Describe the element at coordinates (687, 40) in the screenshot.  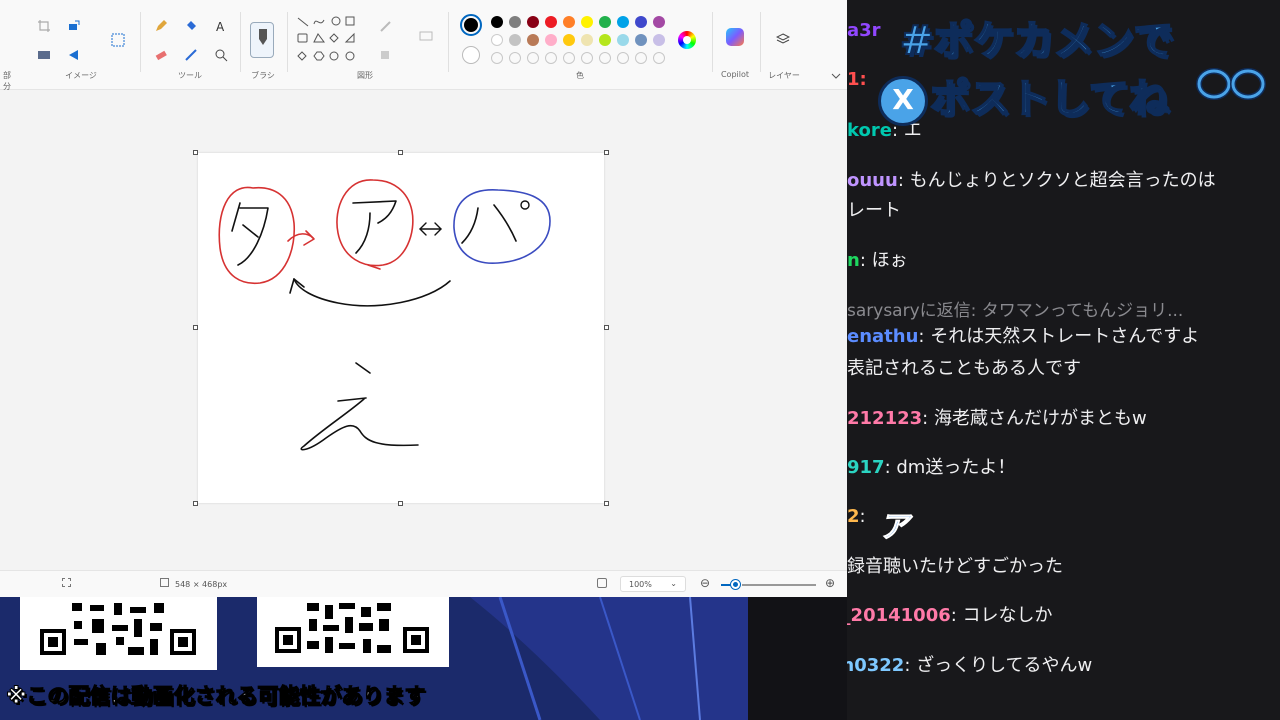
I see `color-wheel-icon` at that location.